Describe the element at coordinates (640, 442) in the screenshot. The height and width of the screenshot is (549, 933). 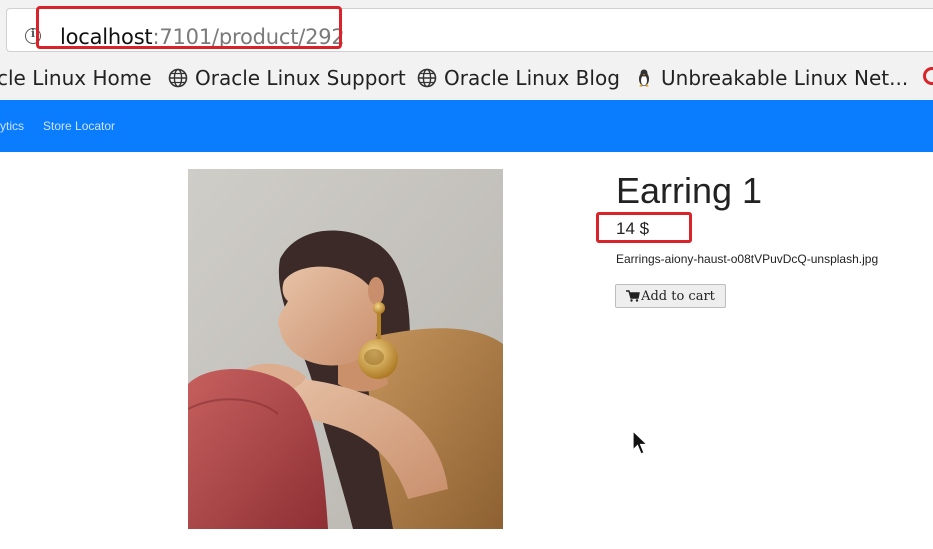
I see `mouse-cursor-icon` at that location.